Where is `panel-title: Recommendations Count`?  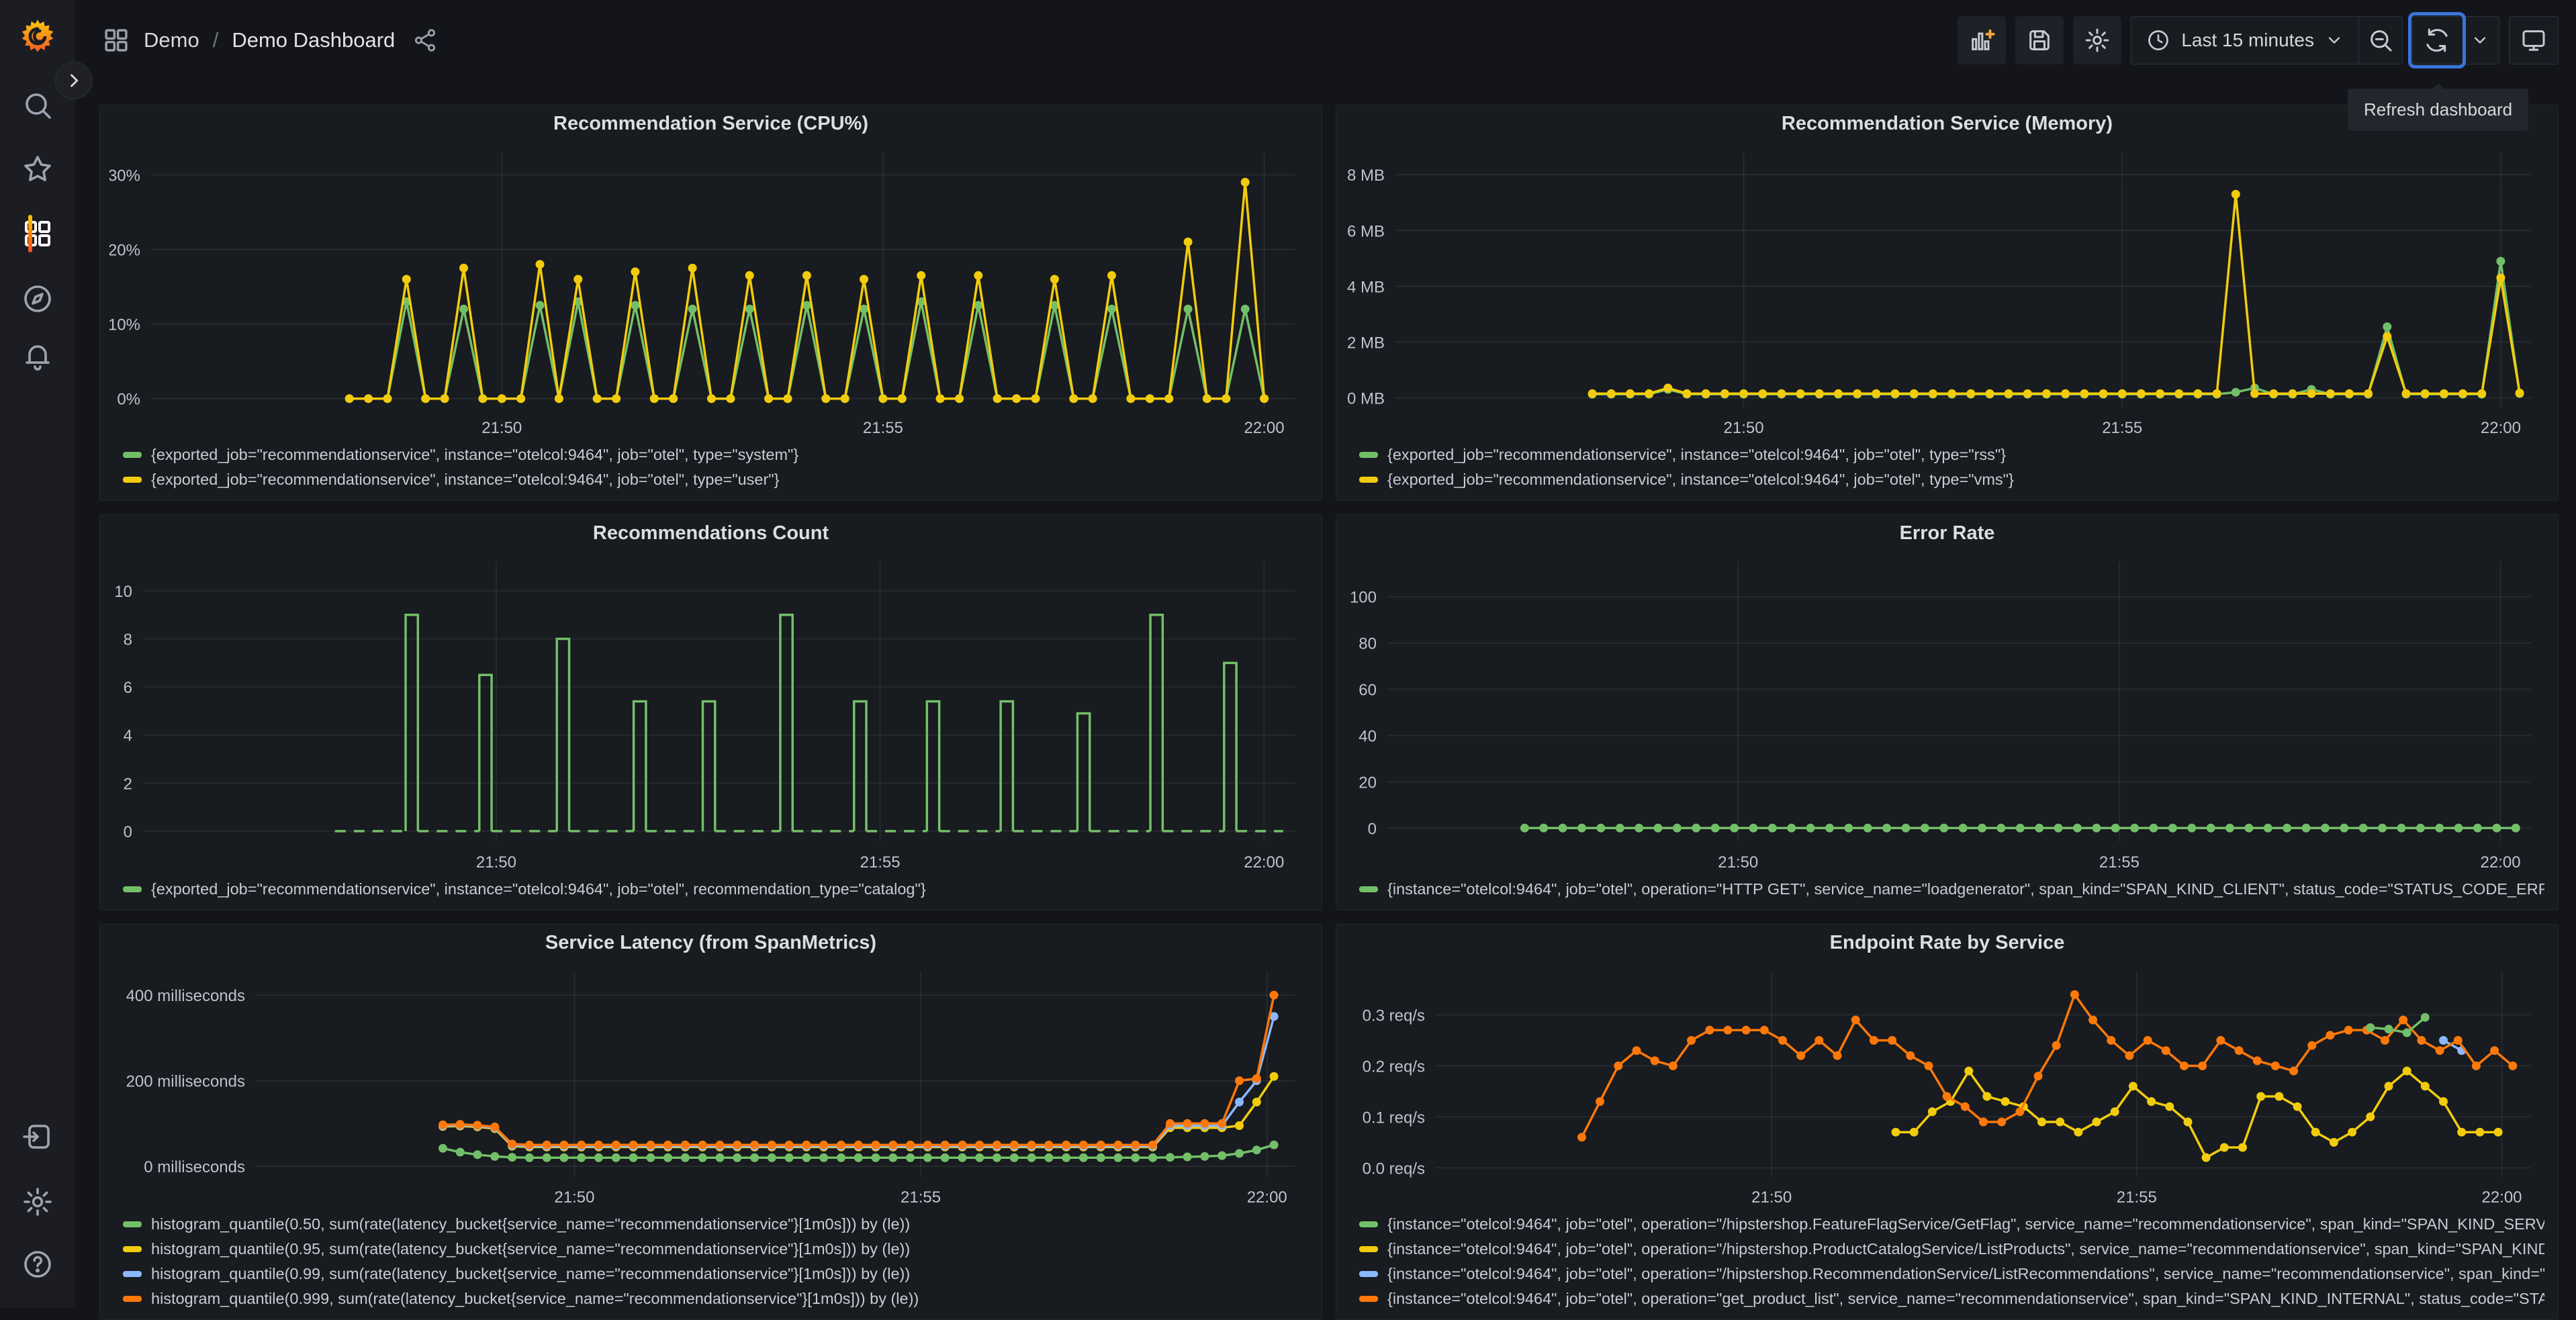 panel-title: Recommendations Count is located at coordinates (711, 534).